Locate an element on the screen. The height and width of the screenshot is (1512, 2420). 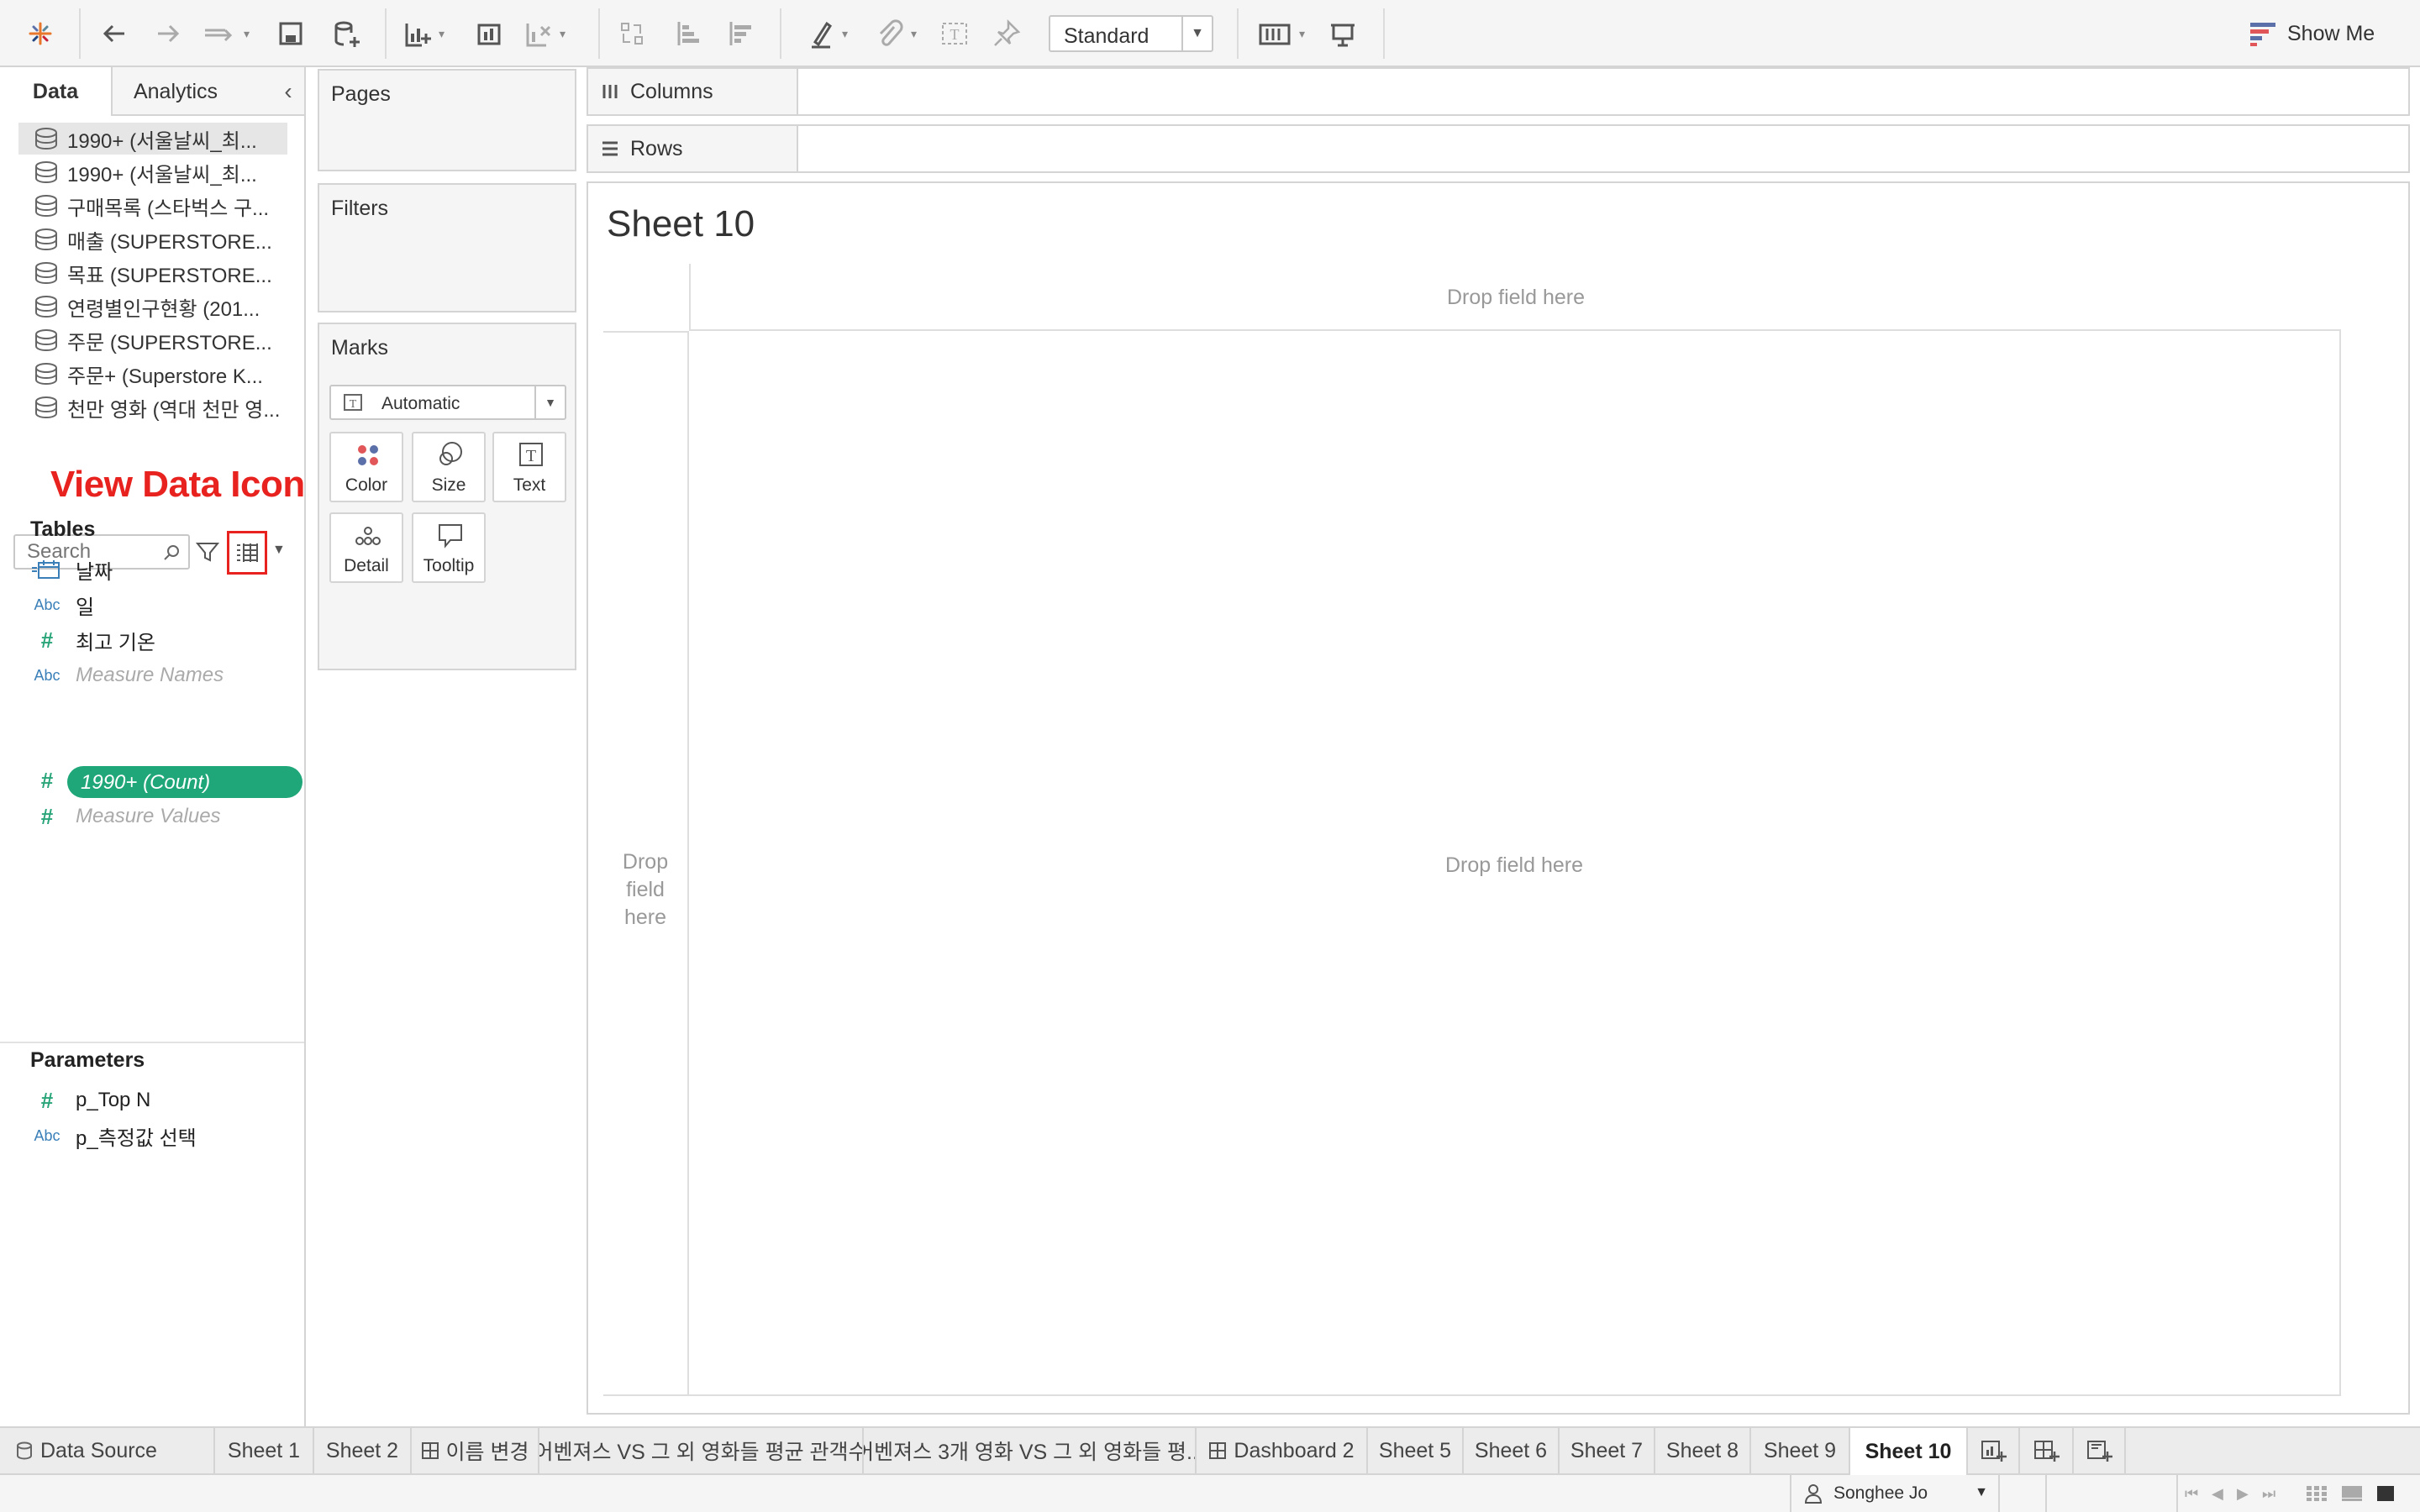
pages-card: Pages is located at coordinates (447, 120).